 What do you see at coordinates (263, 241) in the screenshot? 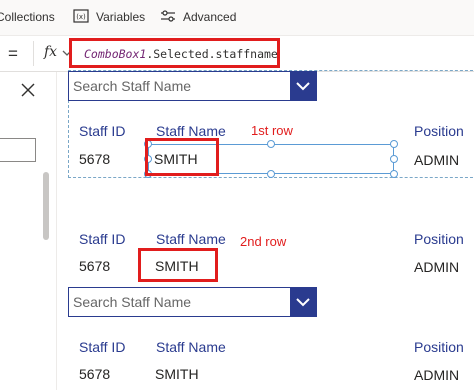
I see `row-note-2: 2nd row` at bounding box center [263, 241].